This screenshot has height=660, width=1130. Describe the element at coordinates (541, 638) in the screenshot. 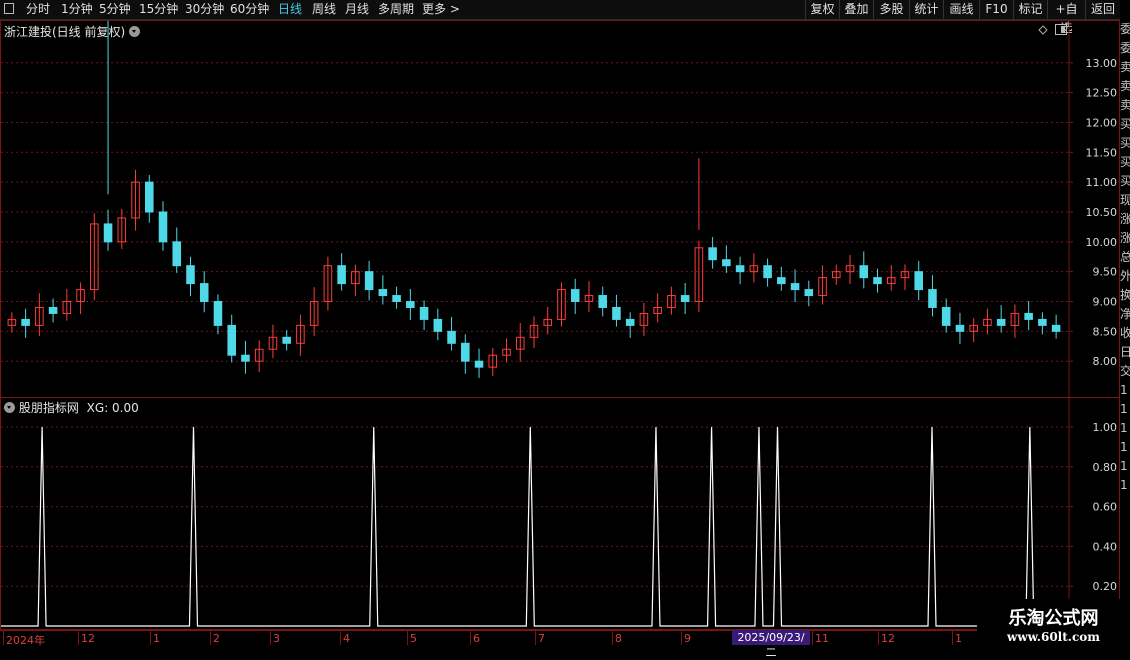

I see `date-label: 7` at that location.